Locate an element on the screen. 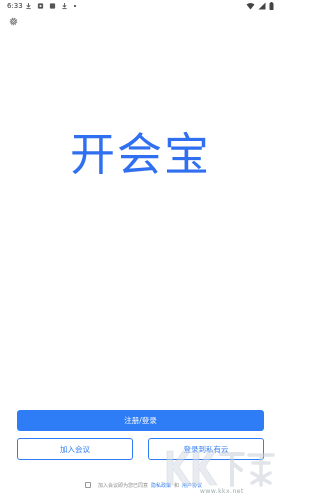 The image size is (320, 500). app-logo: 开会宝 is located at coordinates (140, 154).